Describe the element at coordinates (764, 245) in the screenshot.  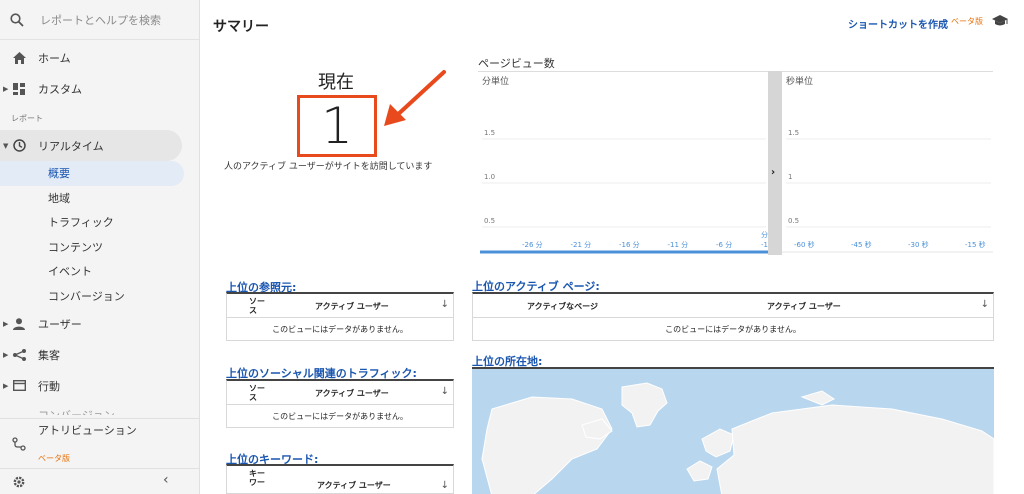
I see `x-tick-label: -1` at that location.